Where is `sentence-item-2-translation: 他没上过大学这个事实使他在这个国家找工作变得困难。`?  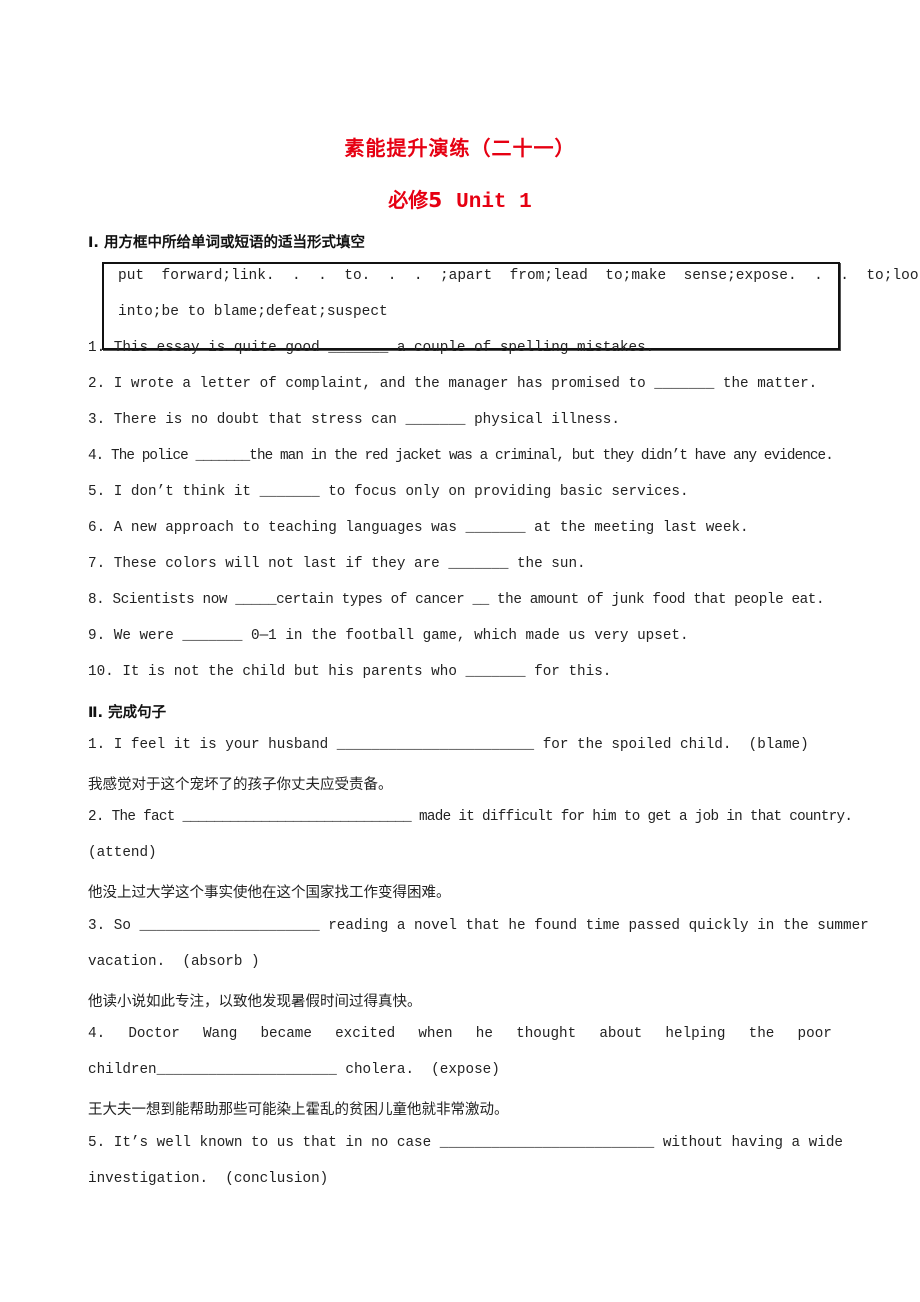 sentence-item-2-translation: 他没上过大学这个事实使他在这个国家找工作变得困难。 is located at coordinates (269, 893).